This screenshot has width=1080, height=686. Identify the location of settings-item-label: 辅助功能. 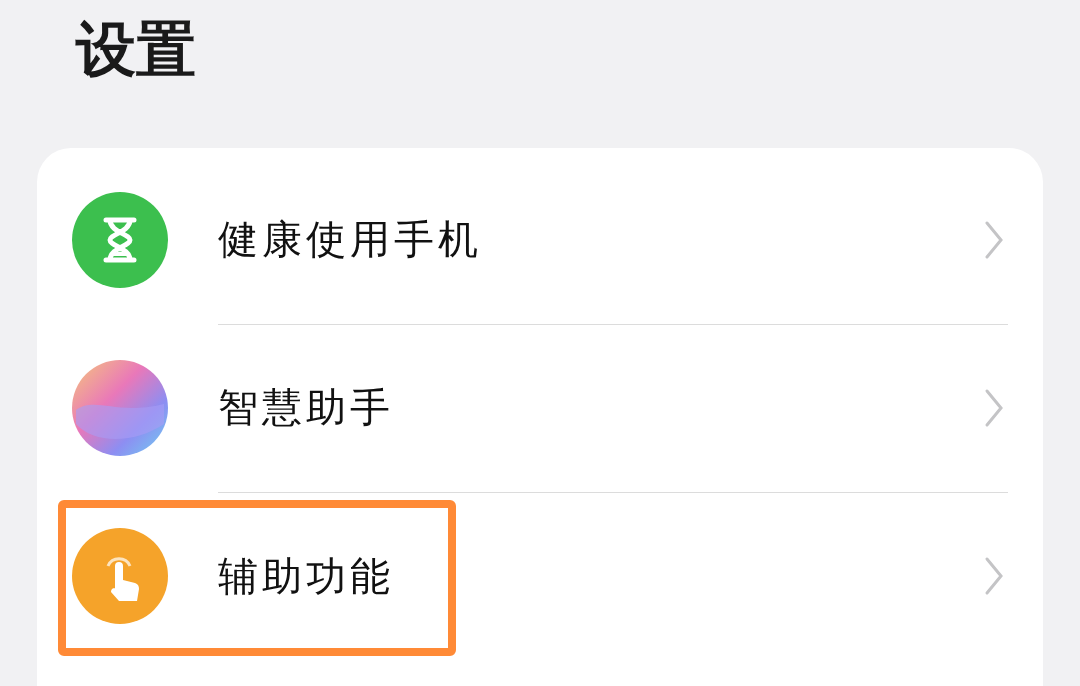
(306, 576).